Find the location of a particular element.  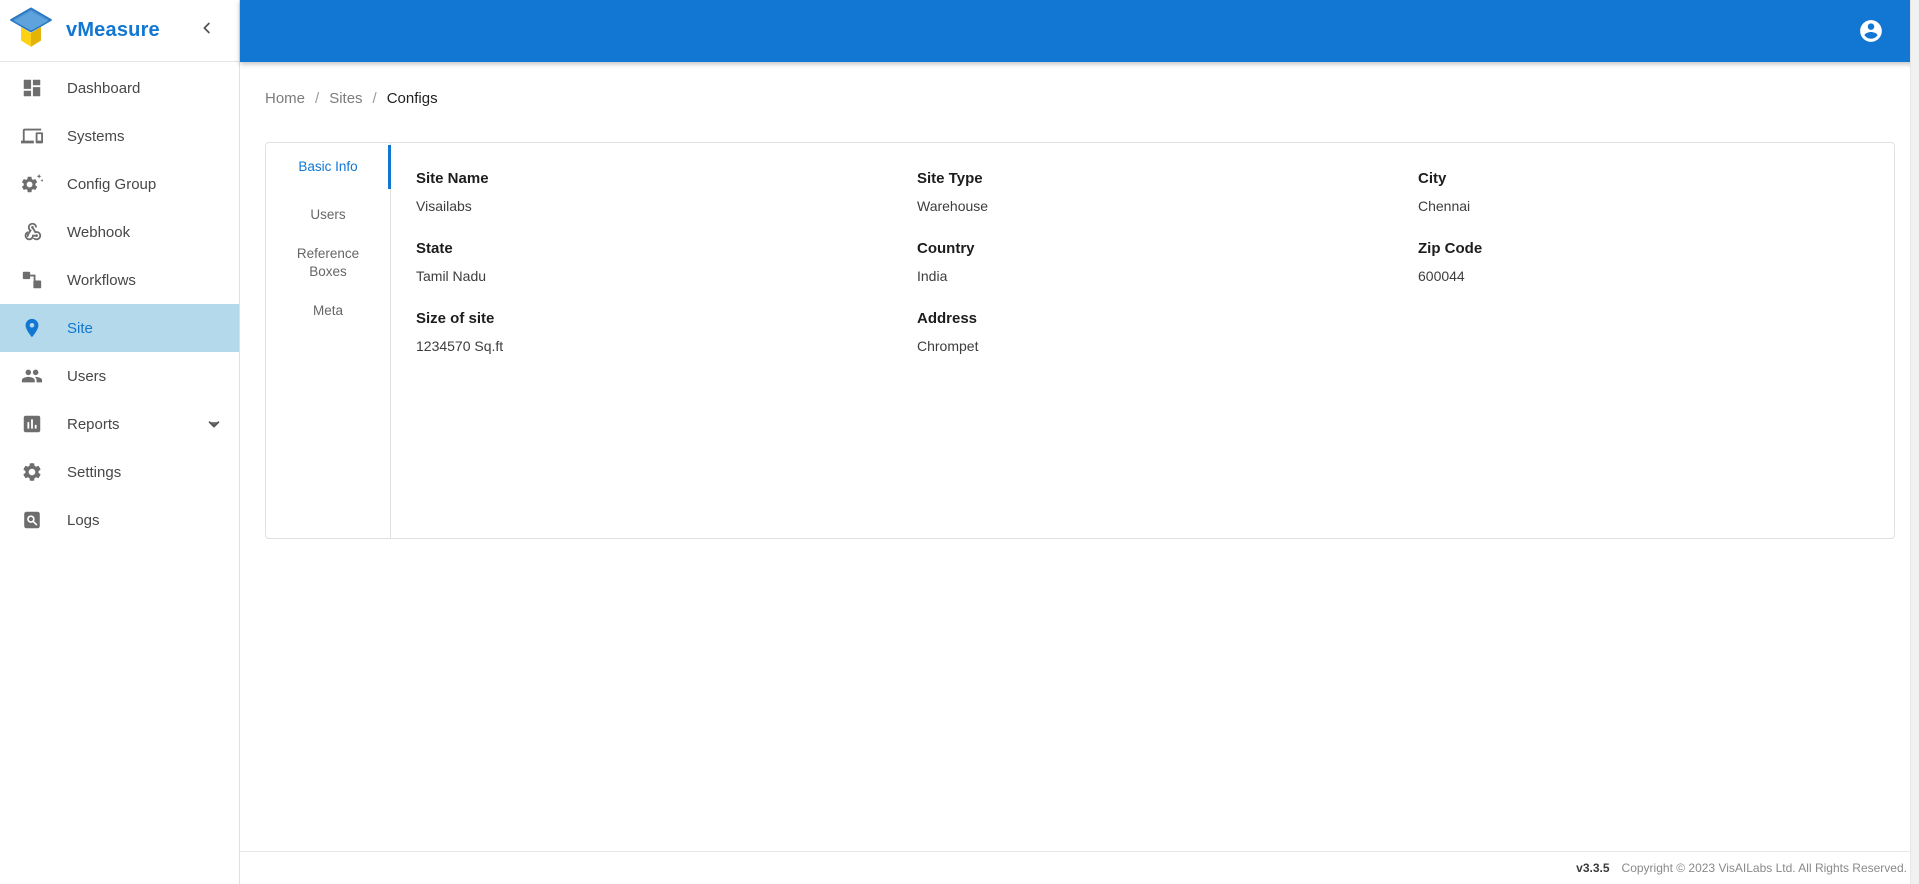

field-site-name: Site Name Visailabs is located at coordinates (641, 192).